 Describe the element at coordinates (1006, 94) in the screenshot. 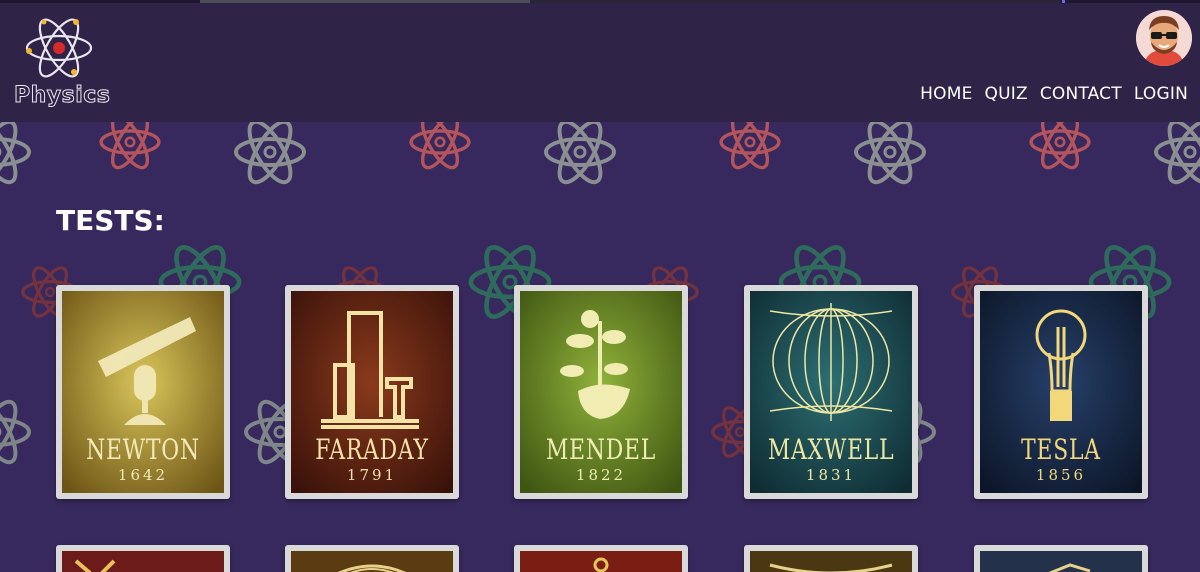

I see `nav-quiz: QUIZ` at that location.